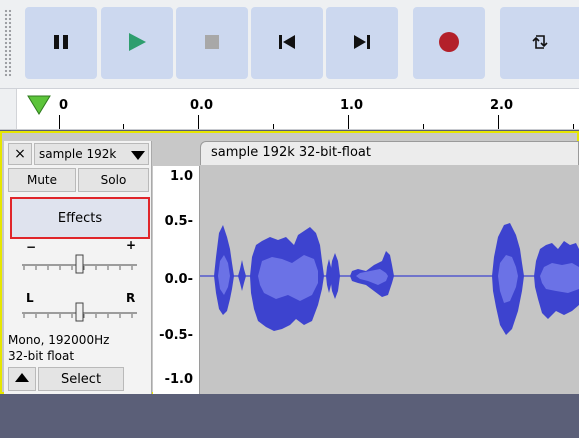  I want to click on play-button, so click(137, 43).